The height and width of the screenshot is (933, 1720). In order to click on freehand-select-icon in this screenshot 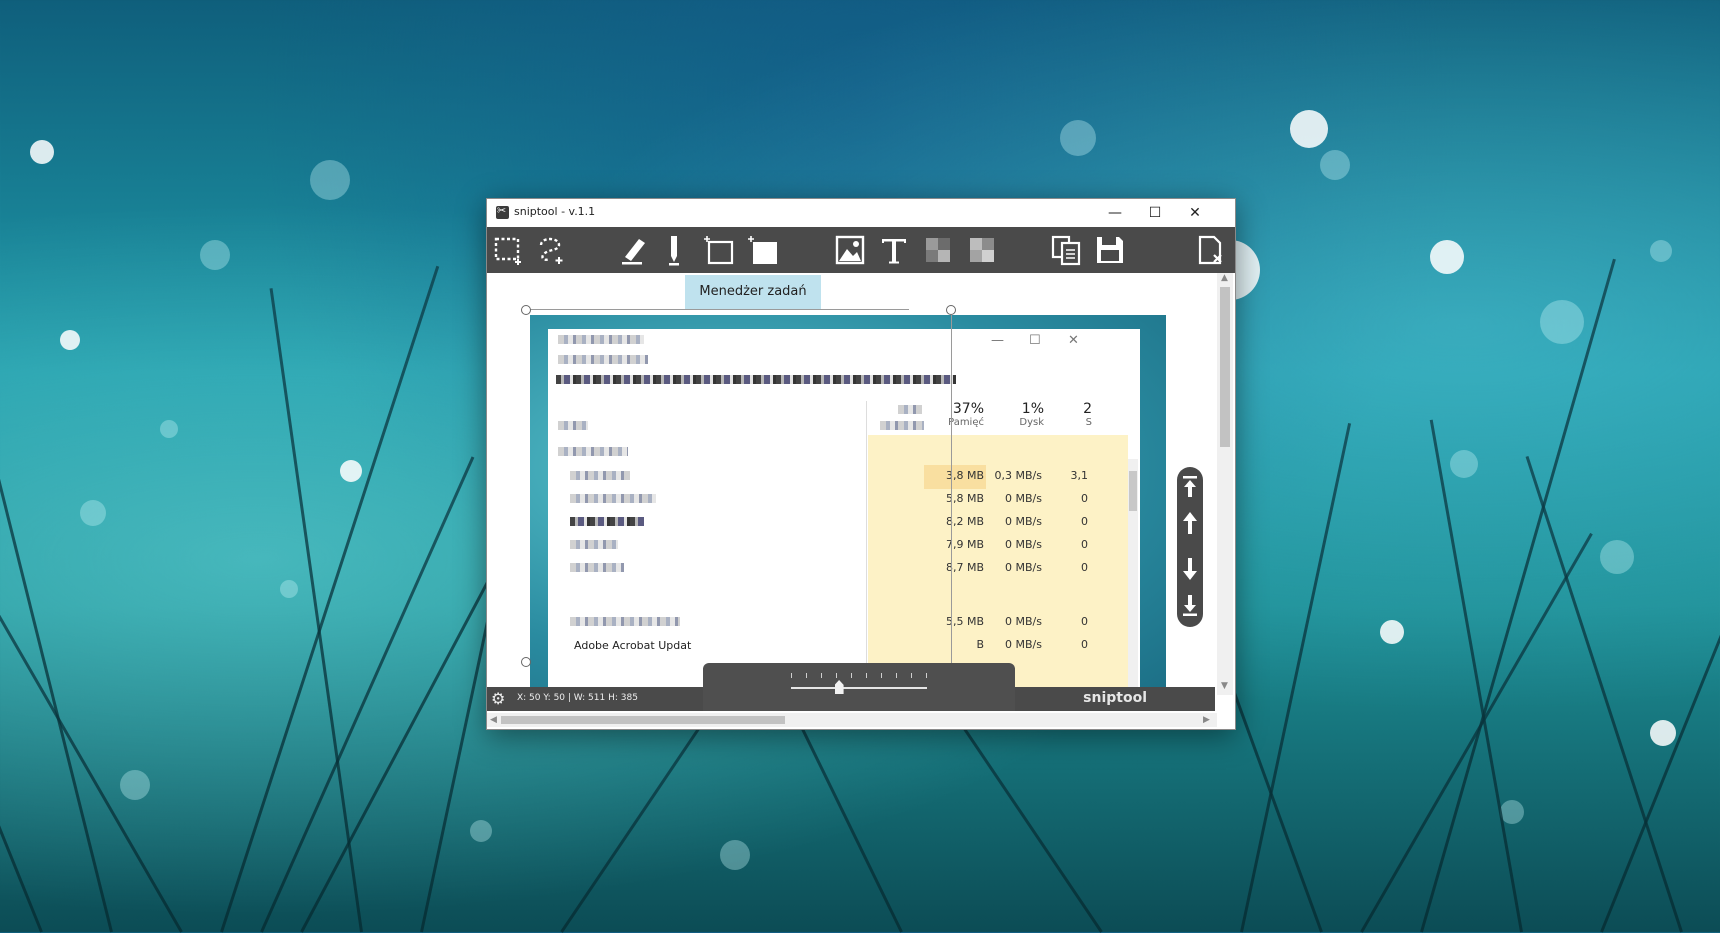, I will do `click(550, 250)`.